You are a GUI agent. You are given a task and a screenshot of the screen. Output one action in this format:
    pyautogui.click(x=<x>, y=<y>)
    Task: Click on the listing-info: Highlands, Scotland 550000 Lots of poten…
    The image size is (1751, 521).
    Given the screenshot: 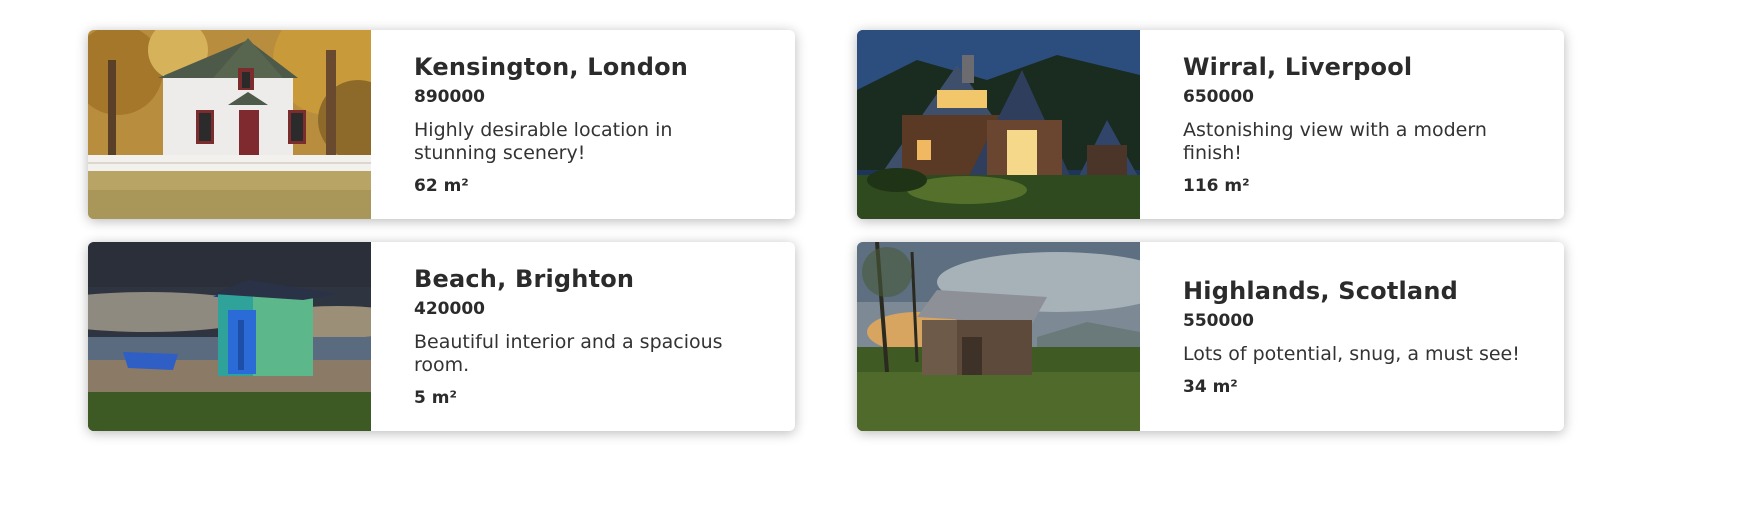 What is the action you would take?
    pyautogui.click(x=1352, y=336)
    